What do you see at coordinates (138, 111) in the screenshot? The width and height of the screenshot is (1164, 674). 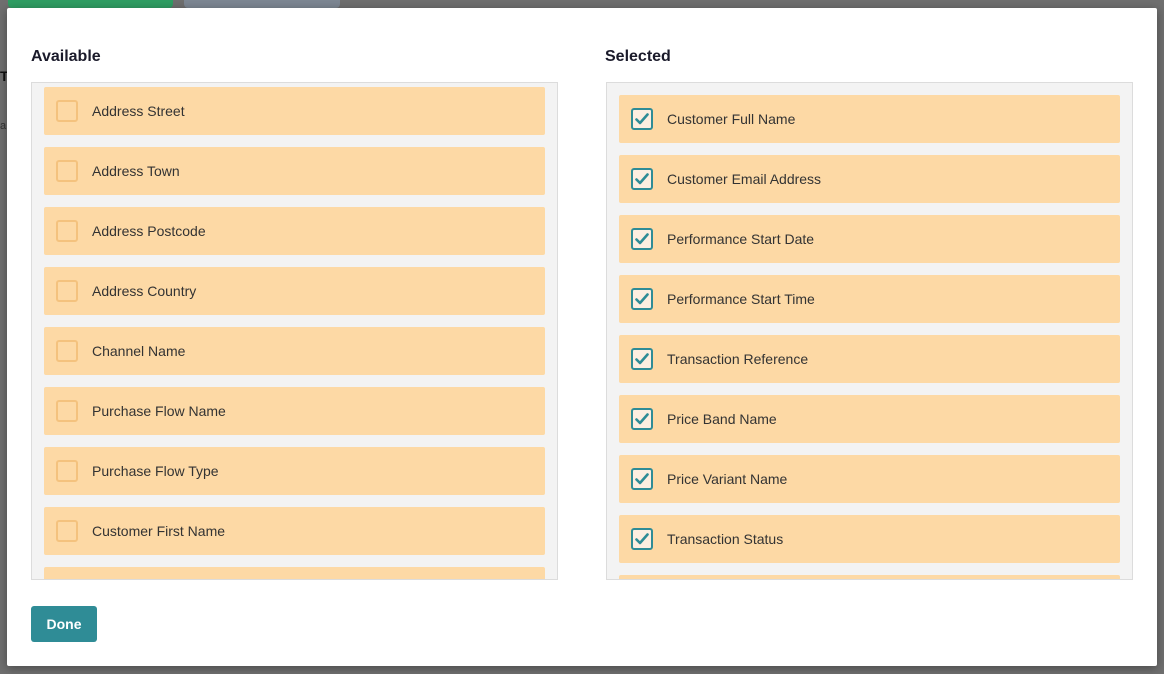 I see `available-item-label: Address Street` at bounding box center [138, 111].